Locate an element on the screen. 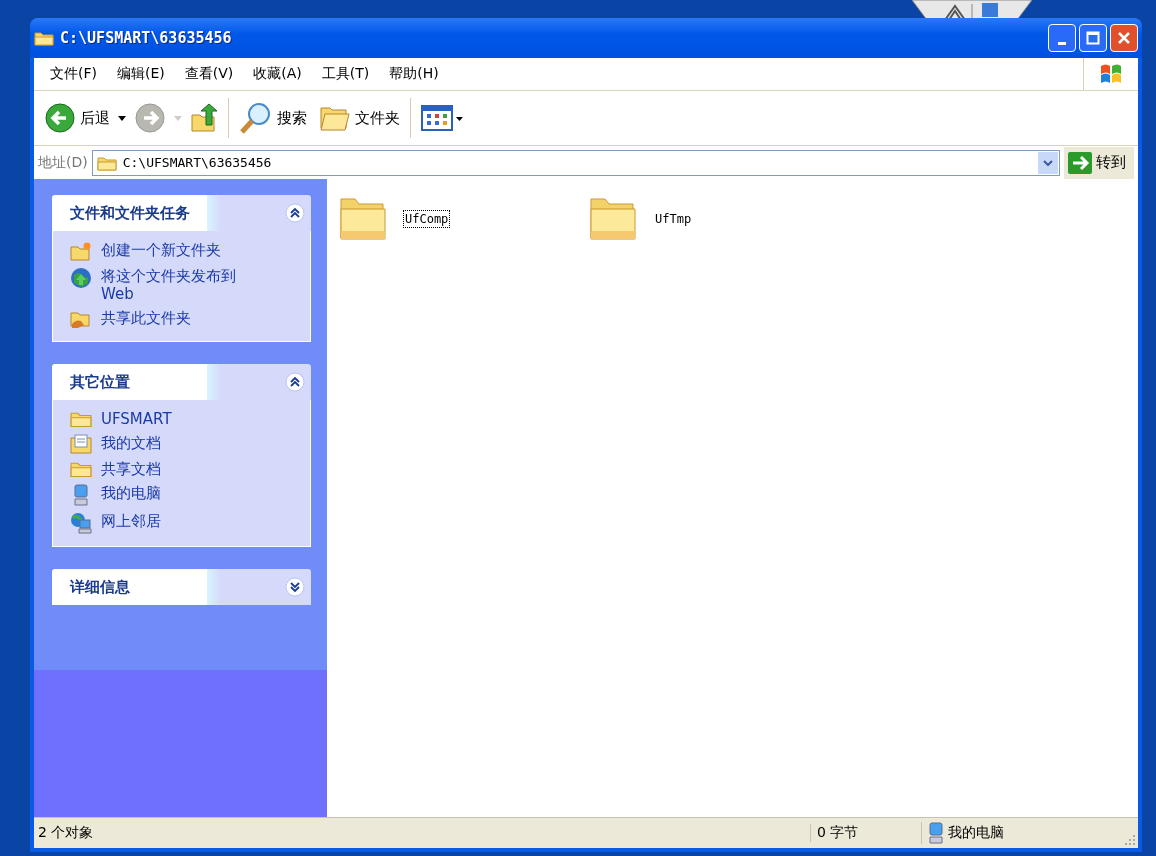 The image size is (1156, 856). address-label: 地址(D) is located at coordinates (63, 162).